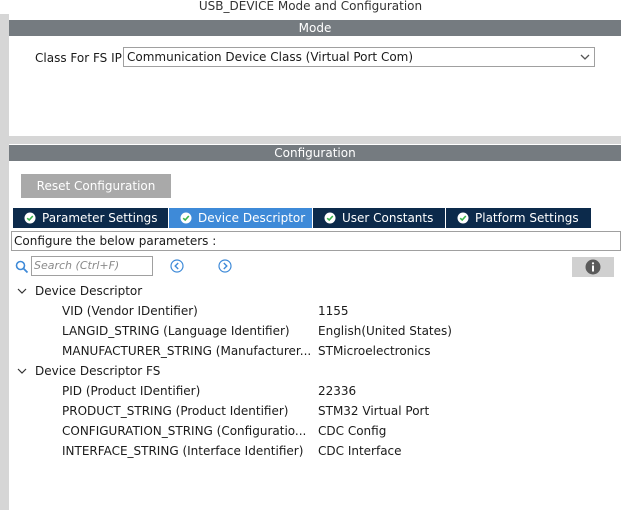 This screenshot has height=510, width=621. Describe the element at coordinates (310, 6) in the screenshot. I see `window-title: USB_DEVICE Mode and Configuration` at that location.